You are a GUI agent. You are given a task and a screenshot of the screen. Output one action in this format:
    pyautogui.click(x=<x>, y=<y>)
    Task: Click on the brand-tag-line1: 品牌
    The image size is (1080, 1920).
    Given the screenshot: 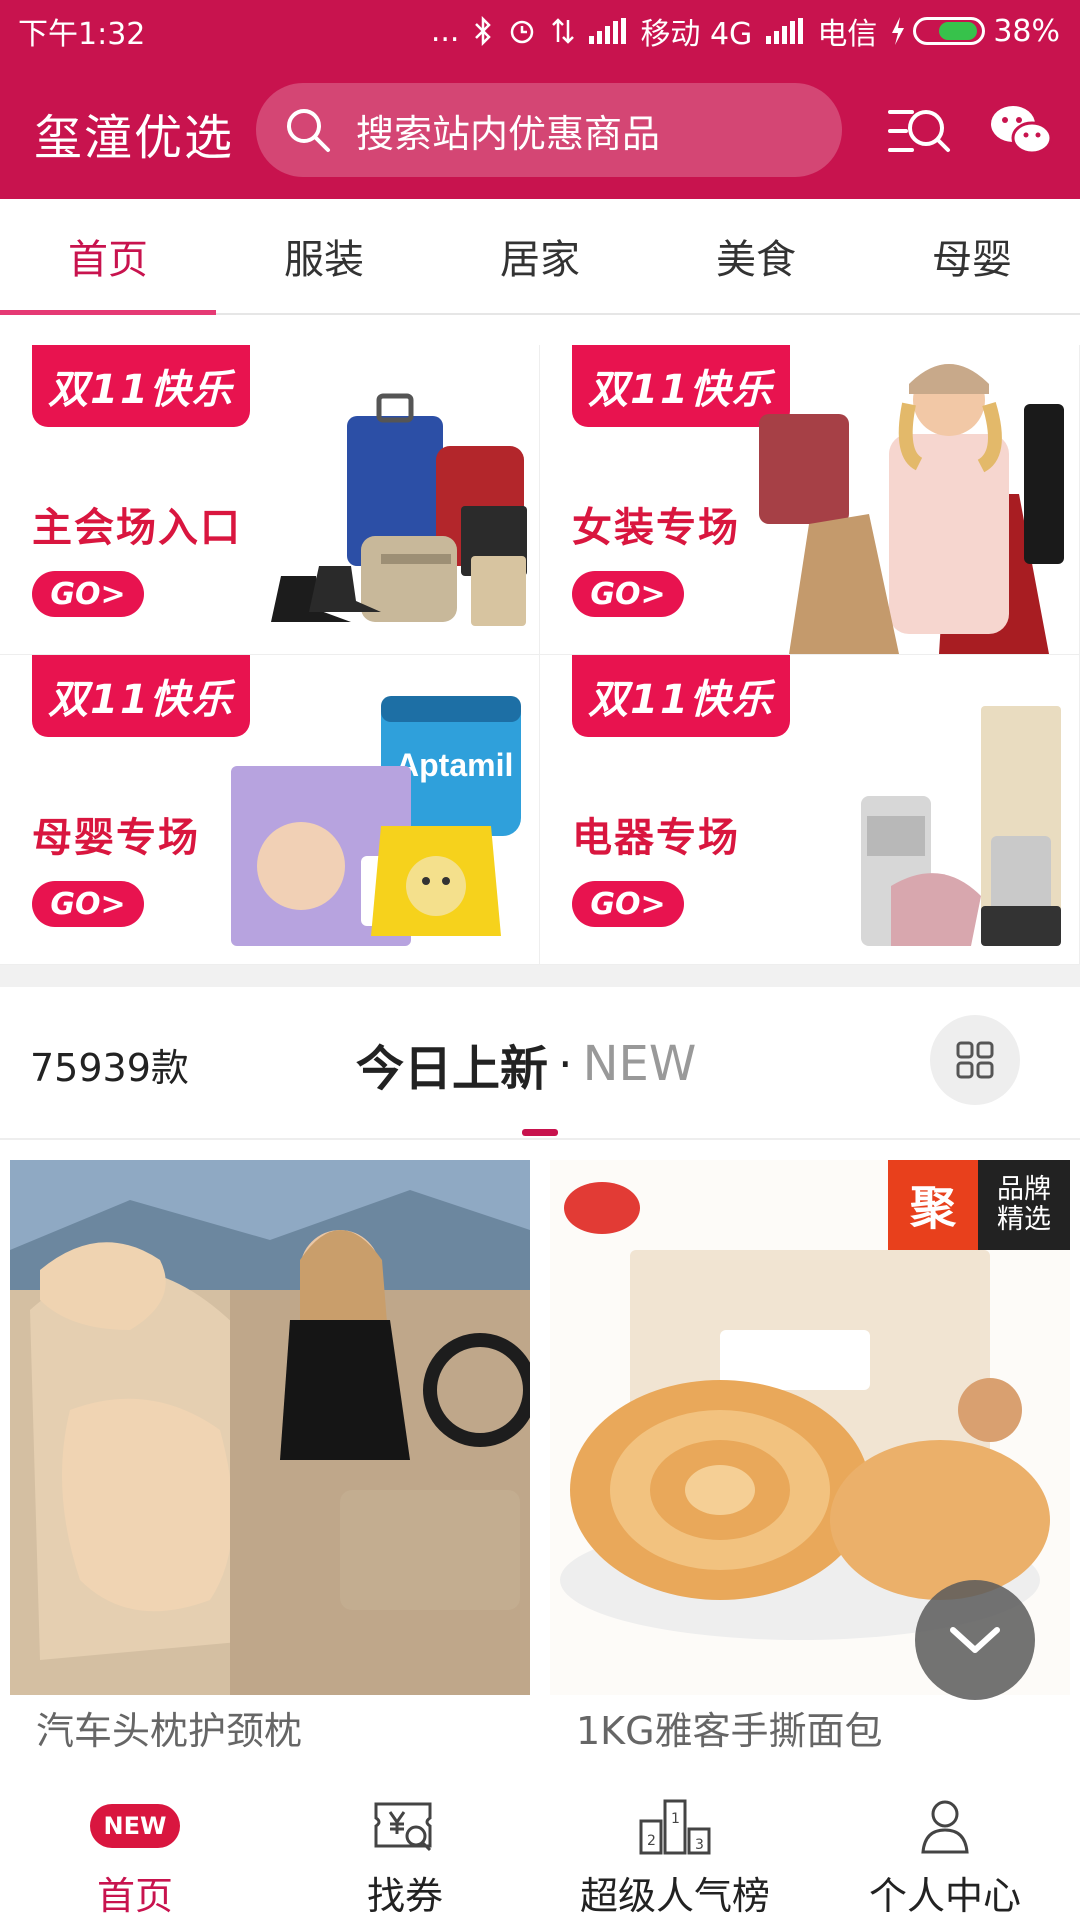 What is the action you would take?
    pyautogui.click(x=1024, y=1189)
    